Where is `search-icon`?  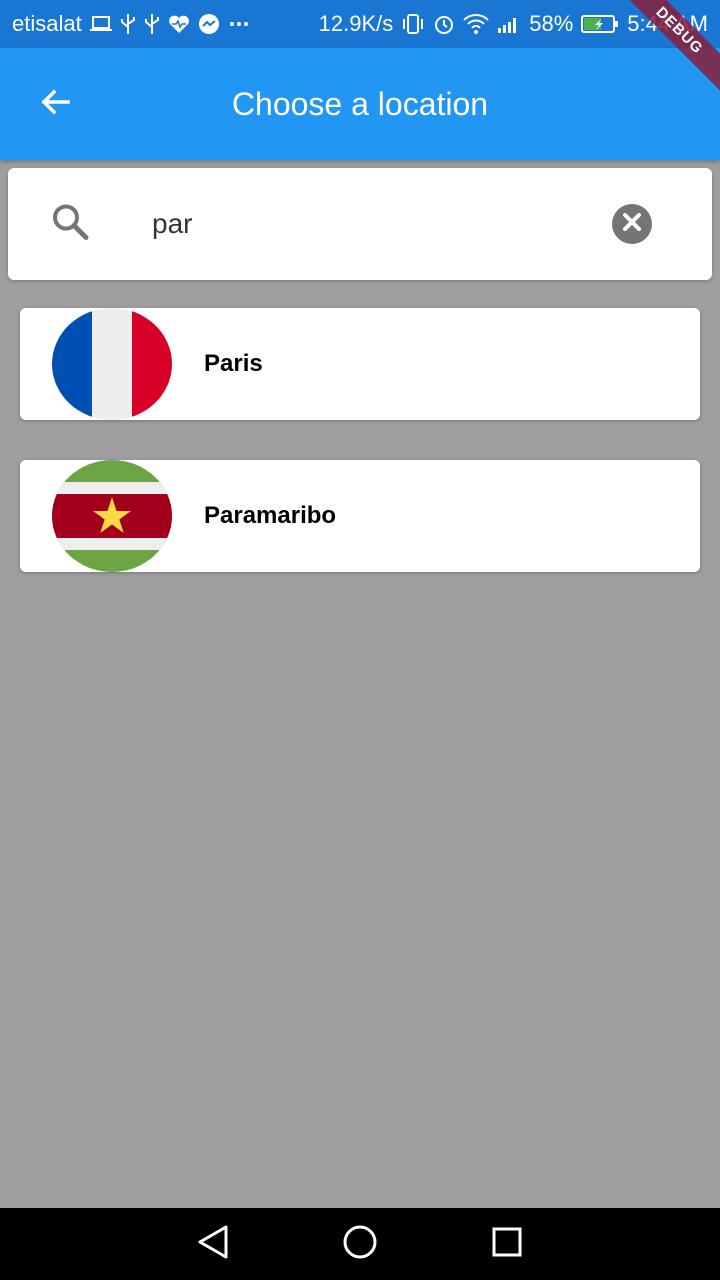 search-icon is located at coordinates (70, 224).